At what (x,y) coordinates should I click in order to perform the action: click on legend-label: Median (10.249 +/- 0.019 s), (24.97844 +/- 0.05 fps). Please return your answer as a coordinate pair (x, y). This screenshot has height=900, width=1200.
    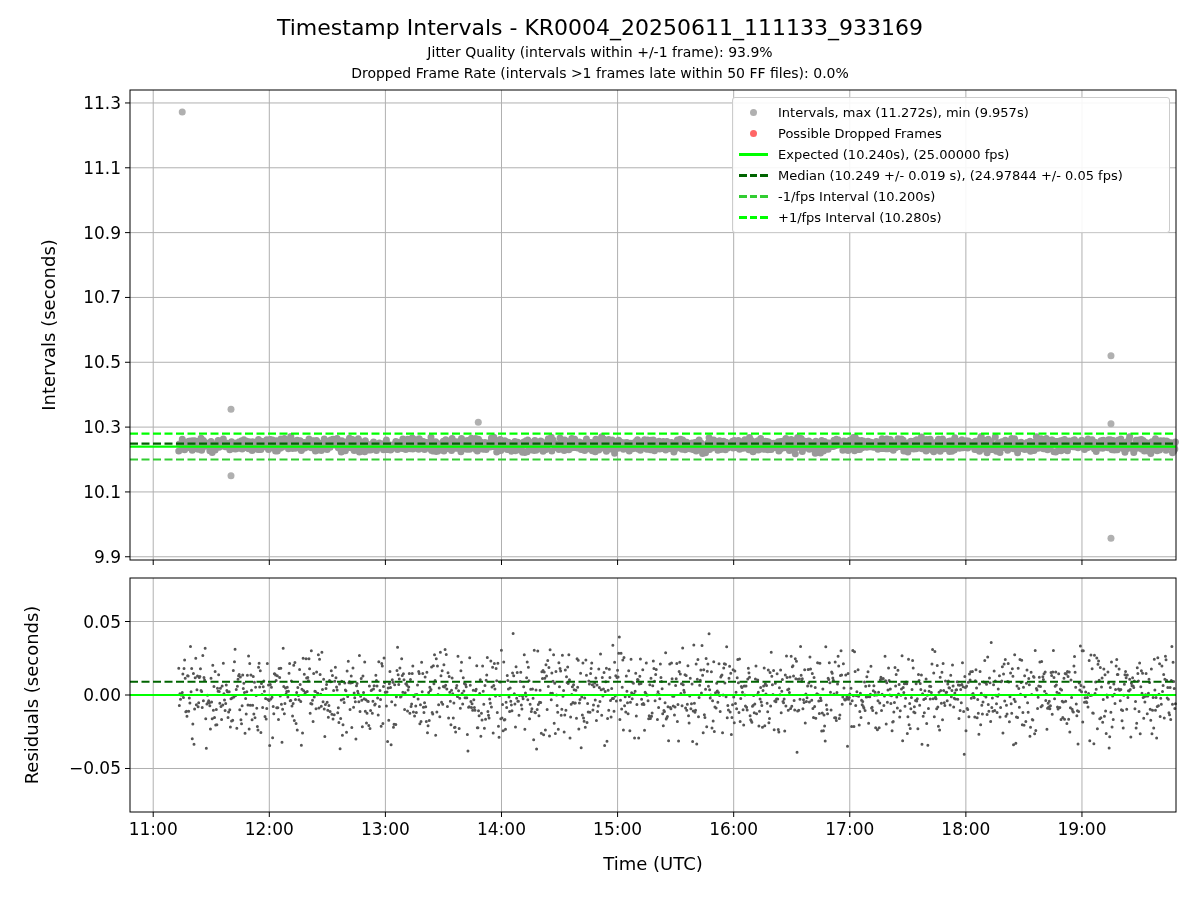
    Looking at the image, I should click on (950, 175).